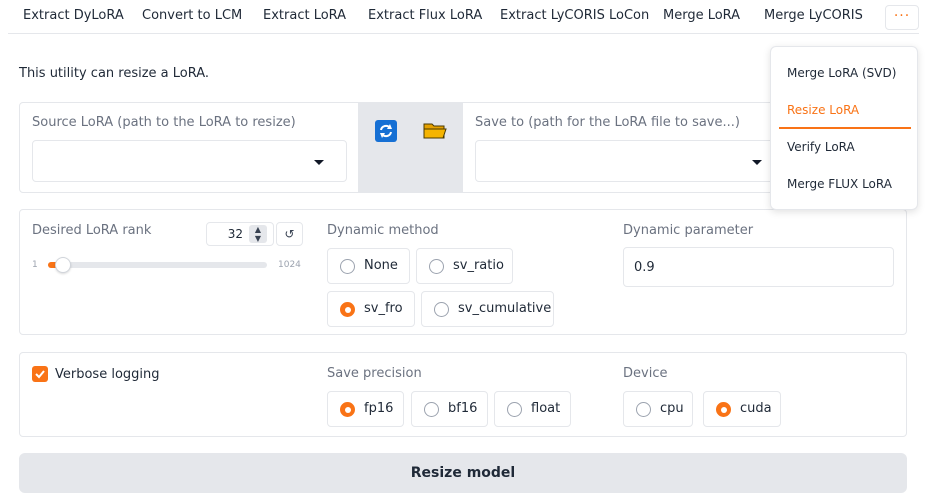 This screenshot has width=929, height=501. What do you see at coordinates (410, 147) in the screenshot?
I see `path-buttons-column` at bounding box center [410, 147].